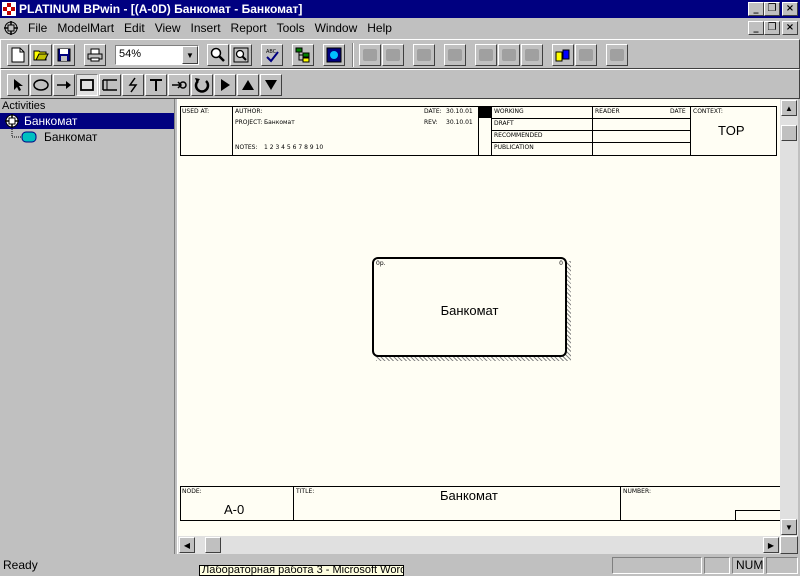  I want to click on date-label: DATE:, so click(433, 111).